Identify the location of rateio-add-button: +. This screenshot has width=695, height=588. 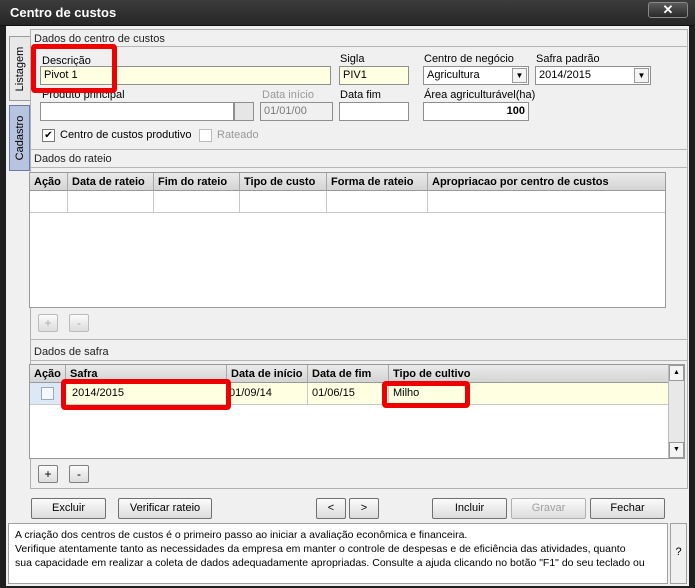
(48, 323).